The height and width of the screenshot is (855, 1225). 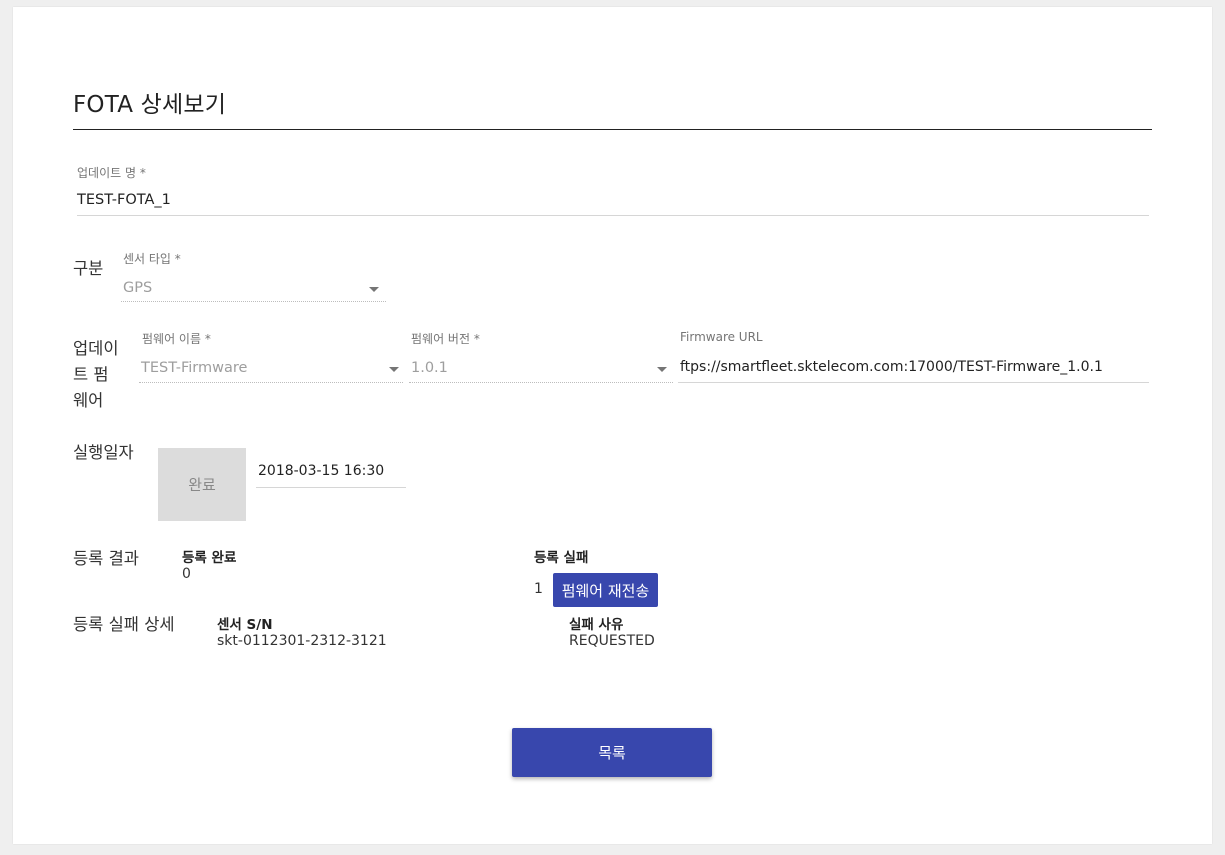 What do you see at coordinates (253, 301) in the screenshot?
I see `sensor-type-underline` at bounding box center [253, 301].